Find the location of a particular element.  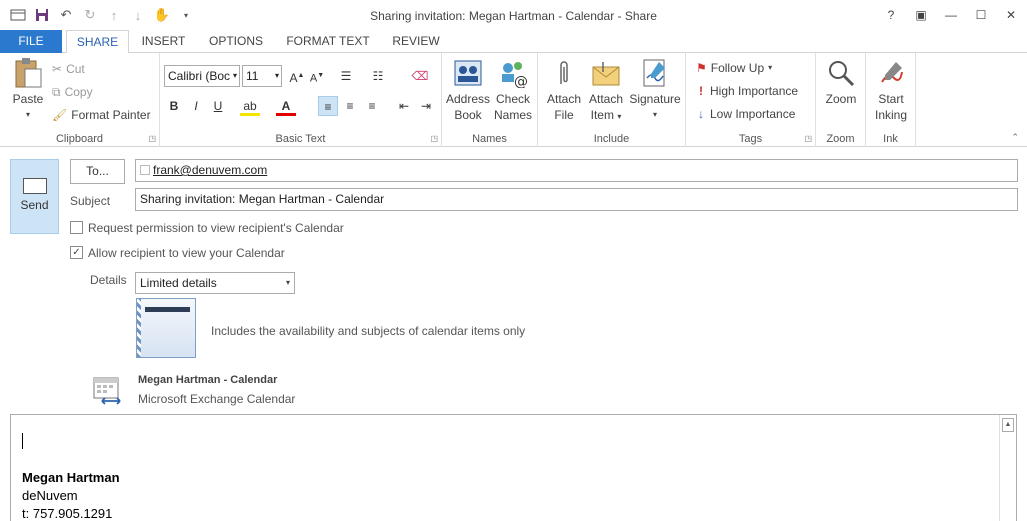

text-cursor is located at coordinates (22, 441).